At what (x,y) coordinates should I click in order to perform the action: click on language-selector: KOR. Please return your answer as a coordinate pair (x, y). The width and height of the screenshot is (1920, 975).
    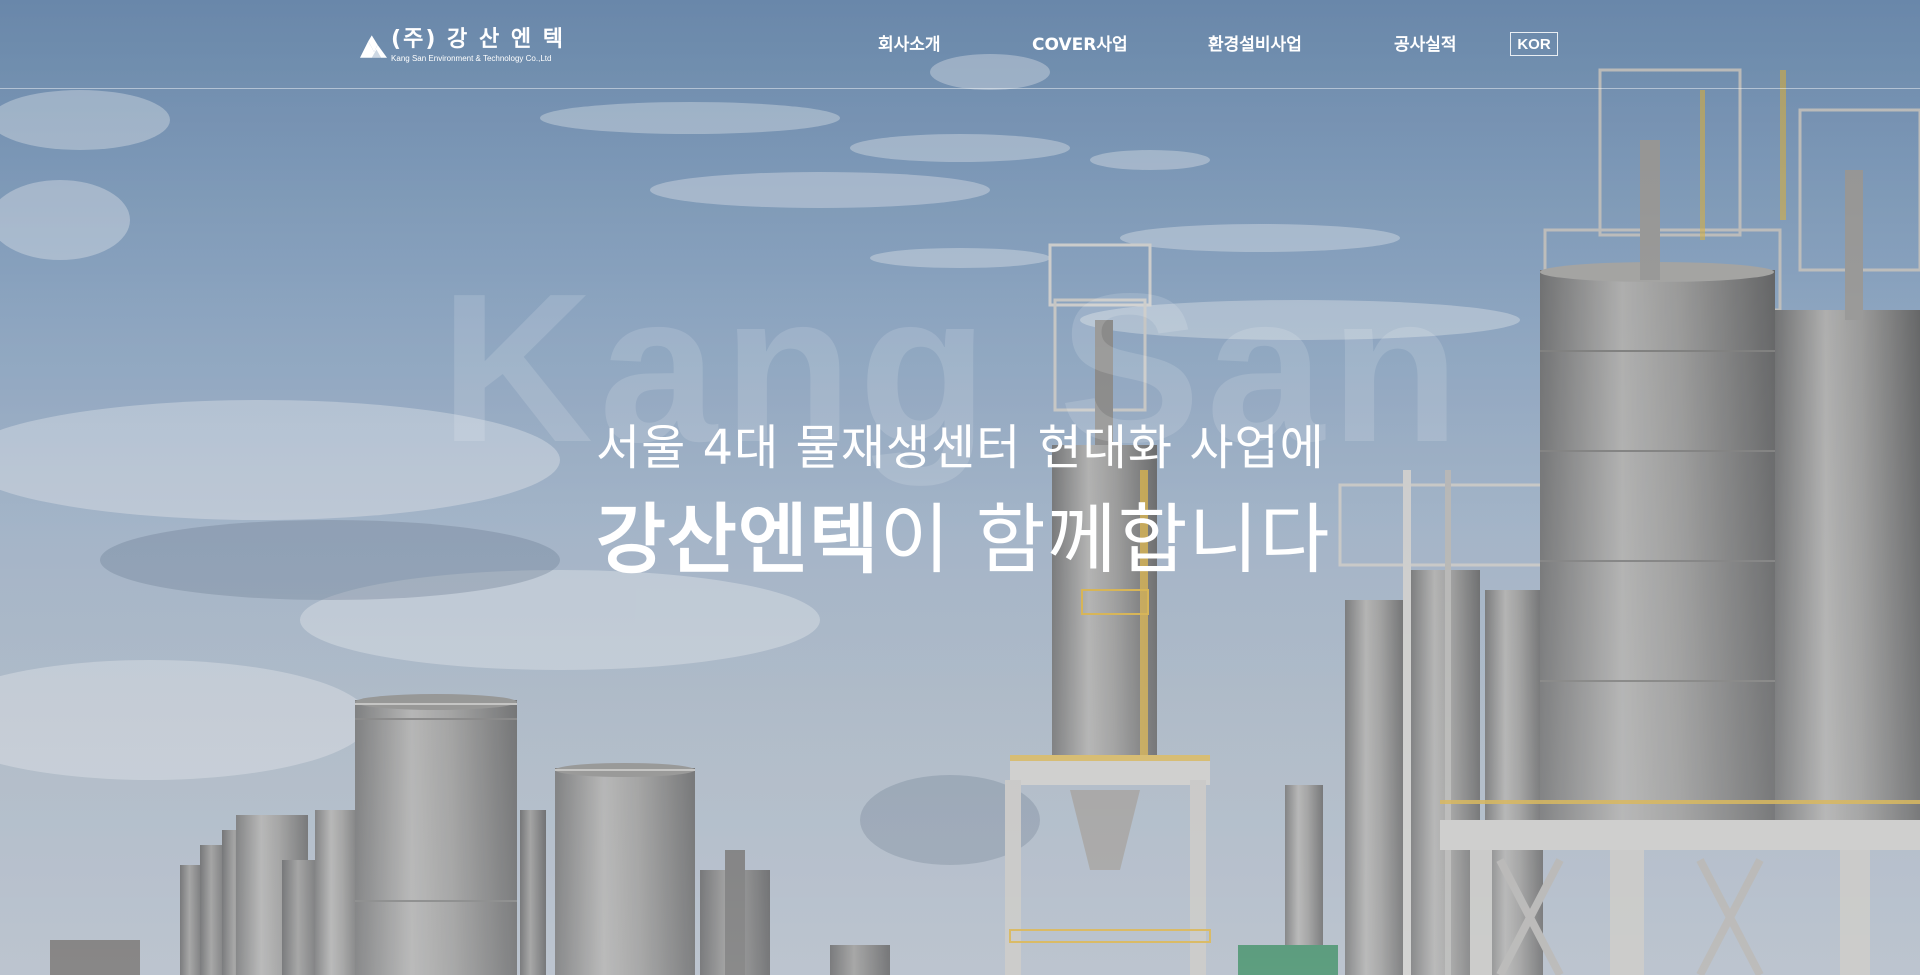
    Looking at the image, I should click on (1534, 44).